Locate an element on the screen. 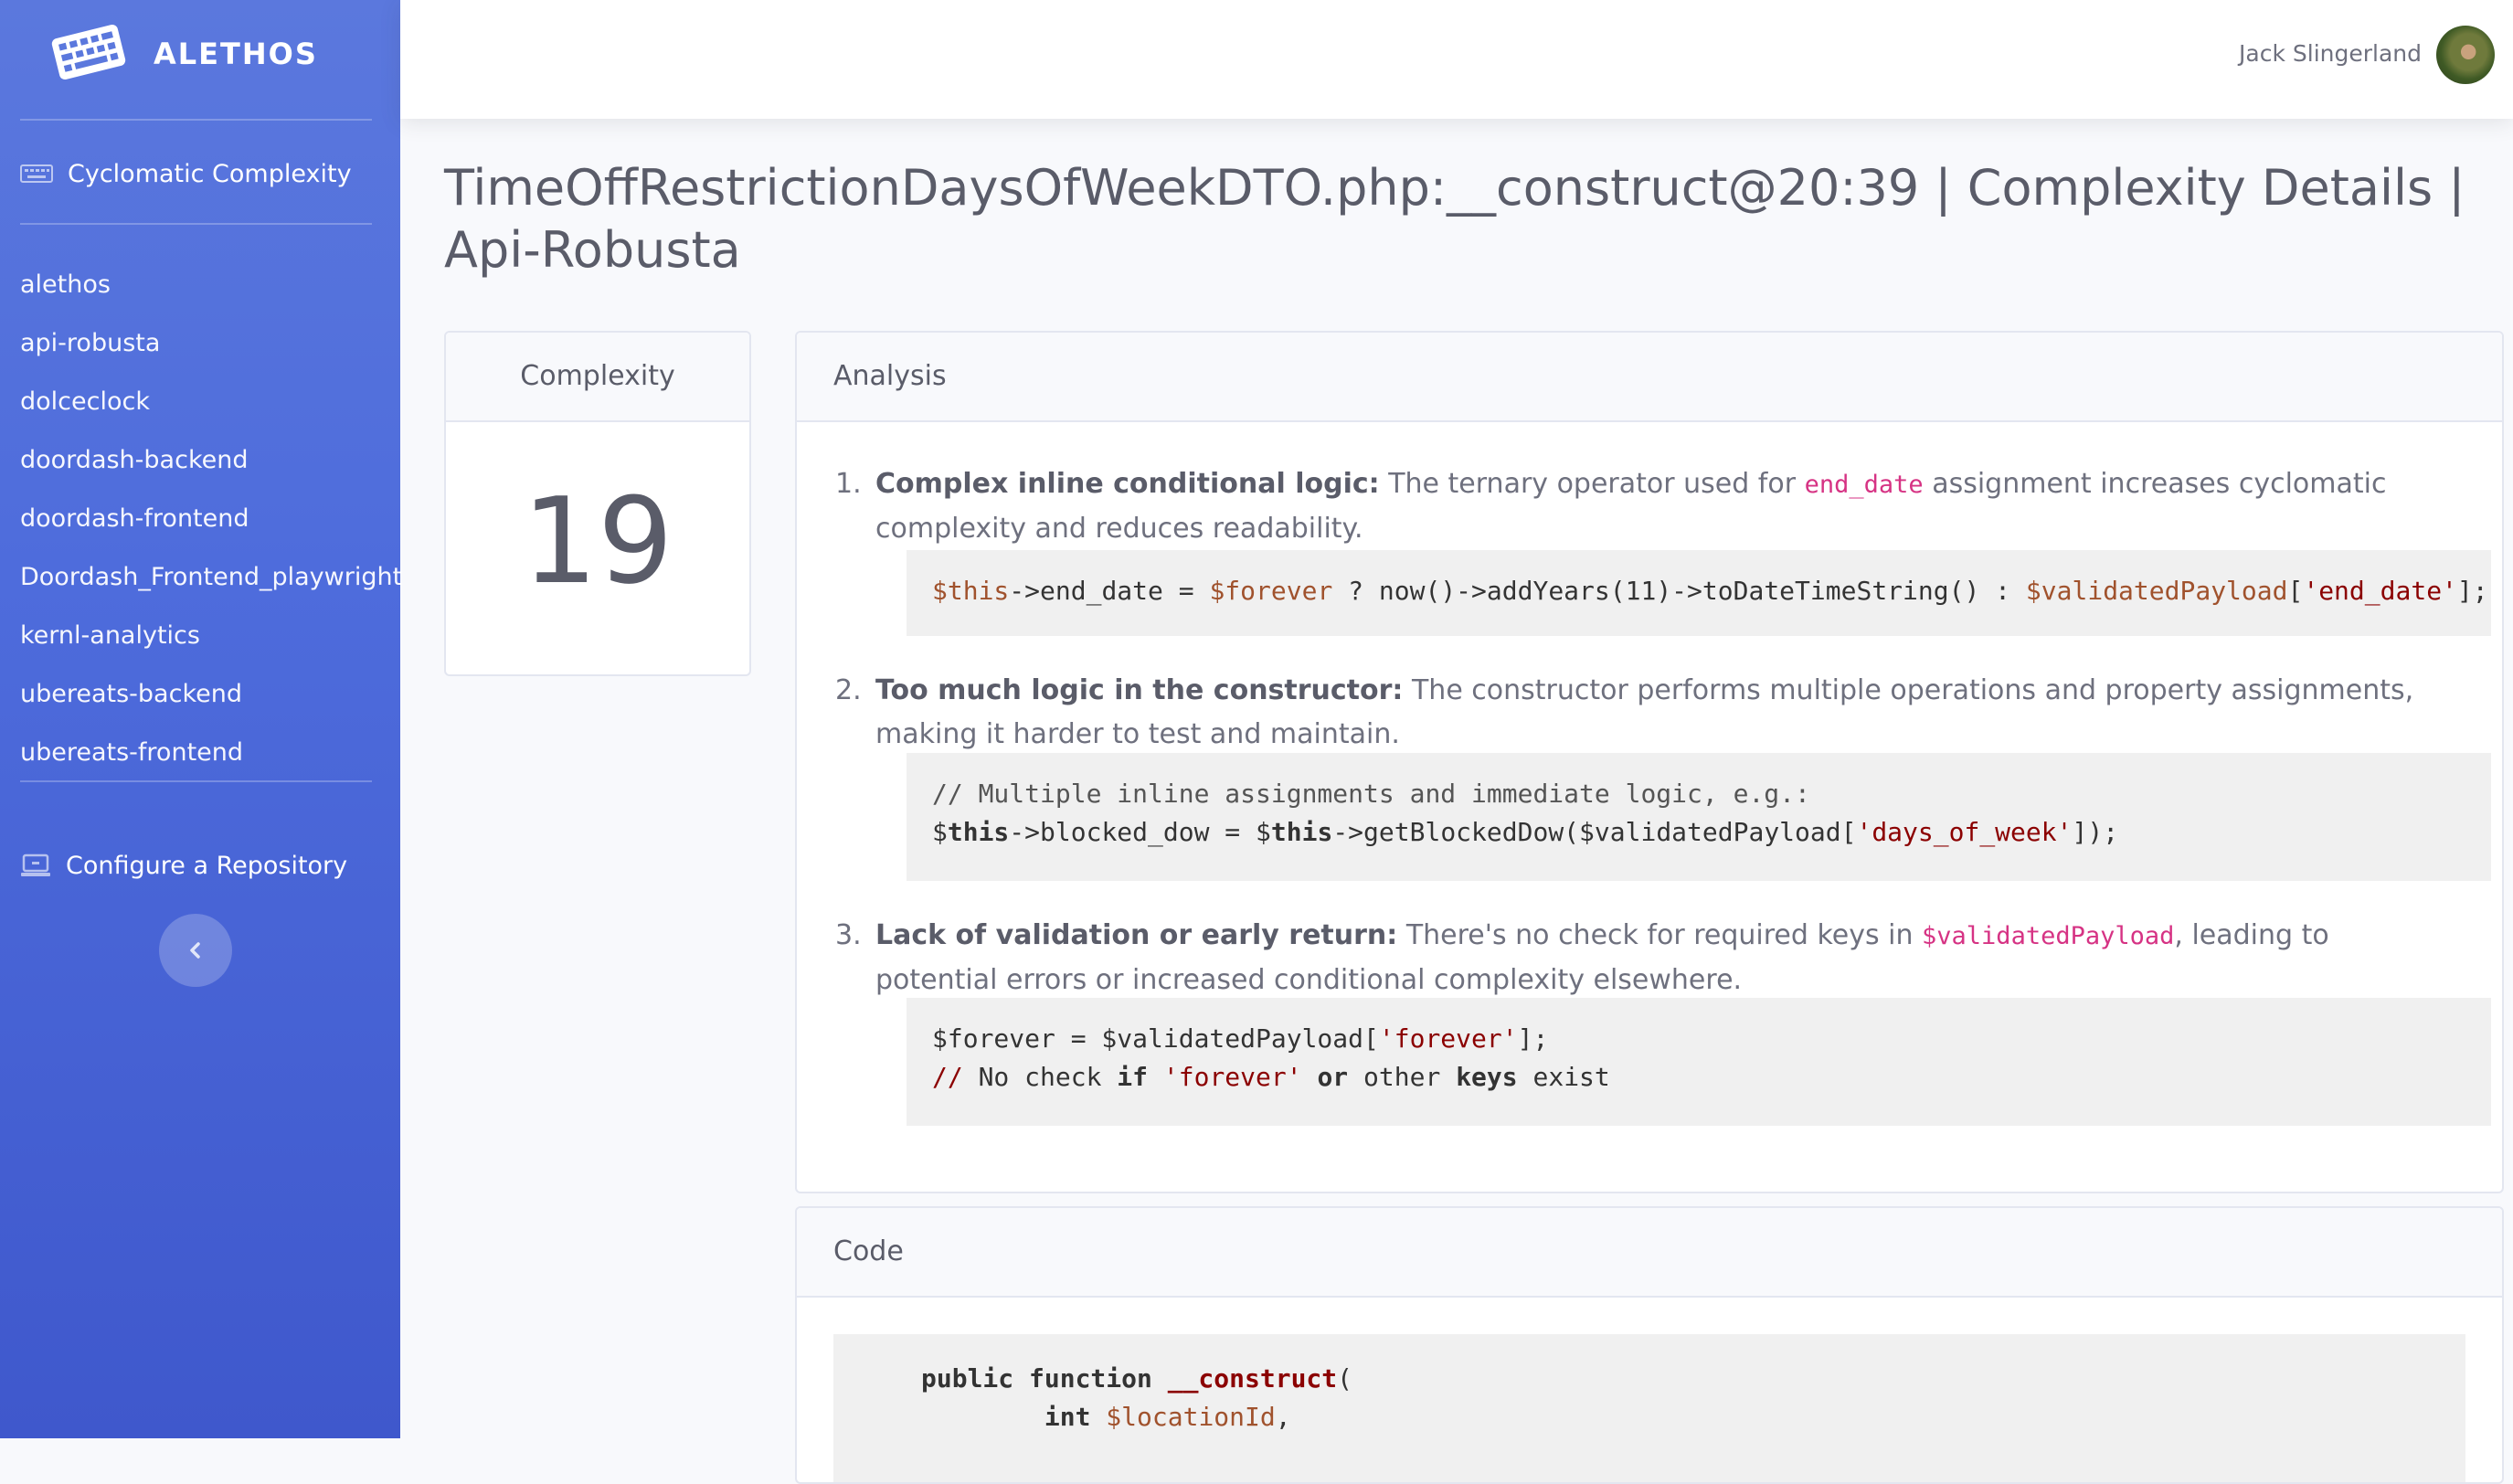 This screenshot has height=1484, width=2513. code-token: ->getBlockedDow($validatedPayload[ is located at coordinates (1594, 832).